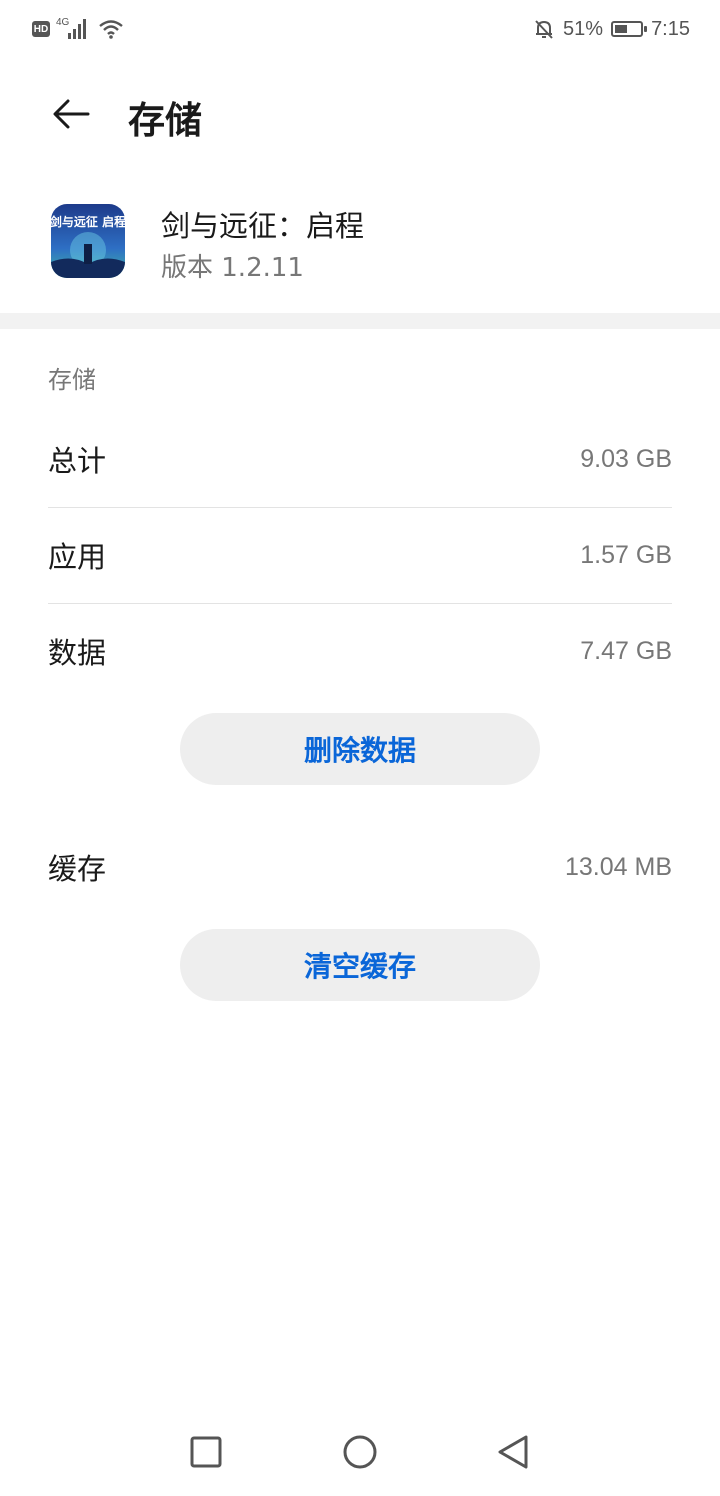 This screenshot has width=720, height=1496. Describe the element at coordinates (360, 965) in the screenshot. I see `clear-cache-button: 清空缓存` at that location.